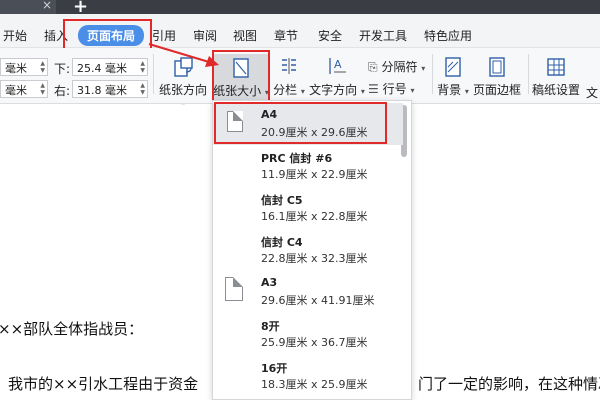 This screenshot has width=600, height=400. I want to click on menu-home: 开始, so click(15, 35).